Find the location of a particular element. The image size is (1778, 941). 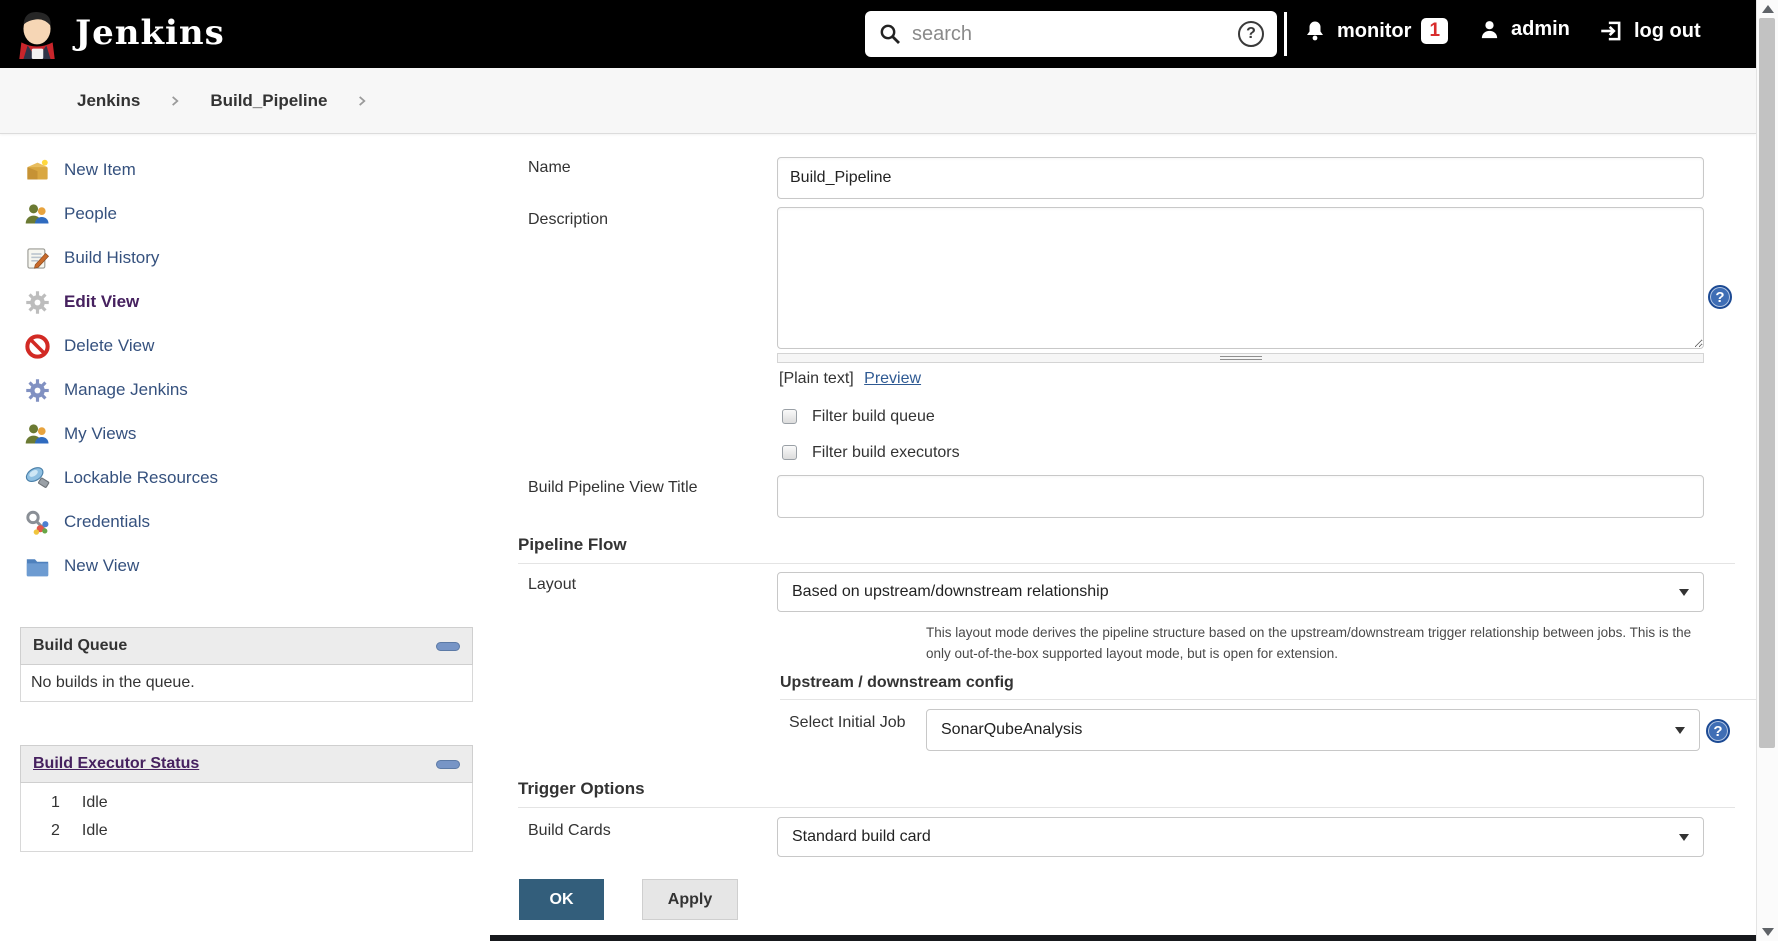

sidebar-item-label: Edit View is located at coordinates (102, 301).